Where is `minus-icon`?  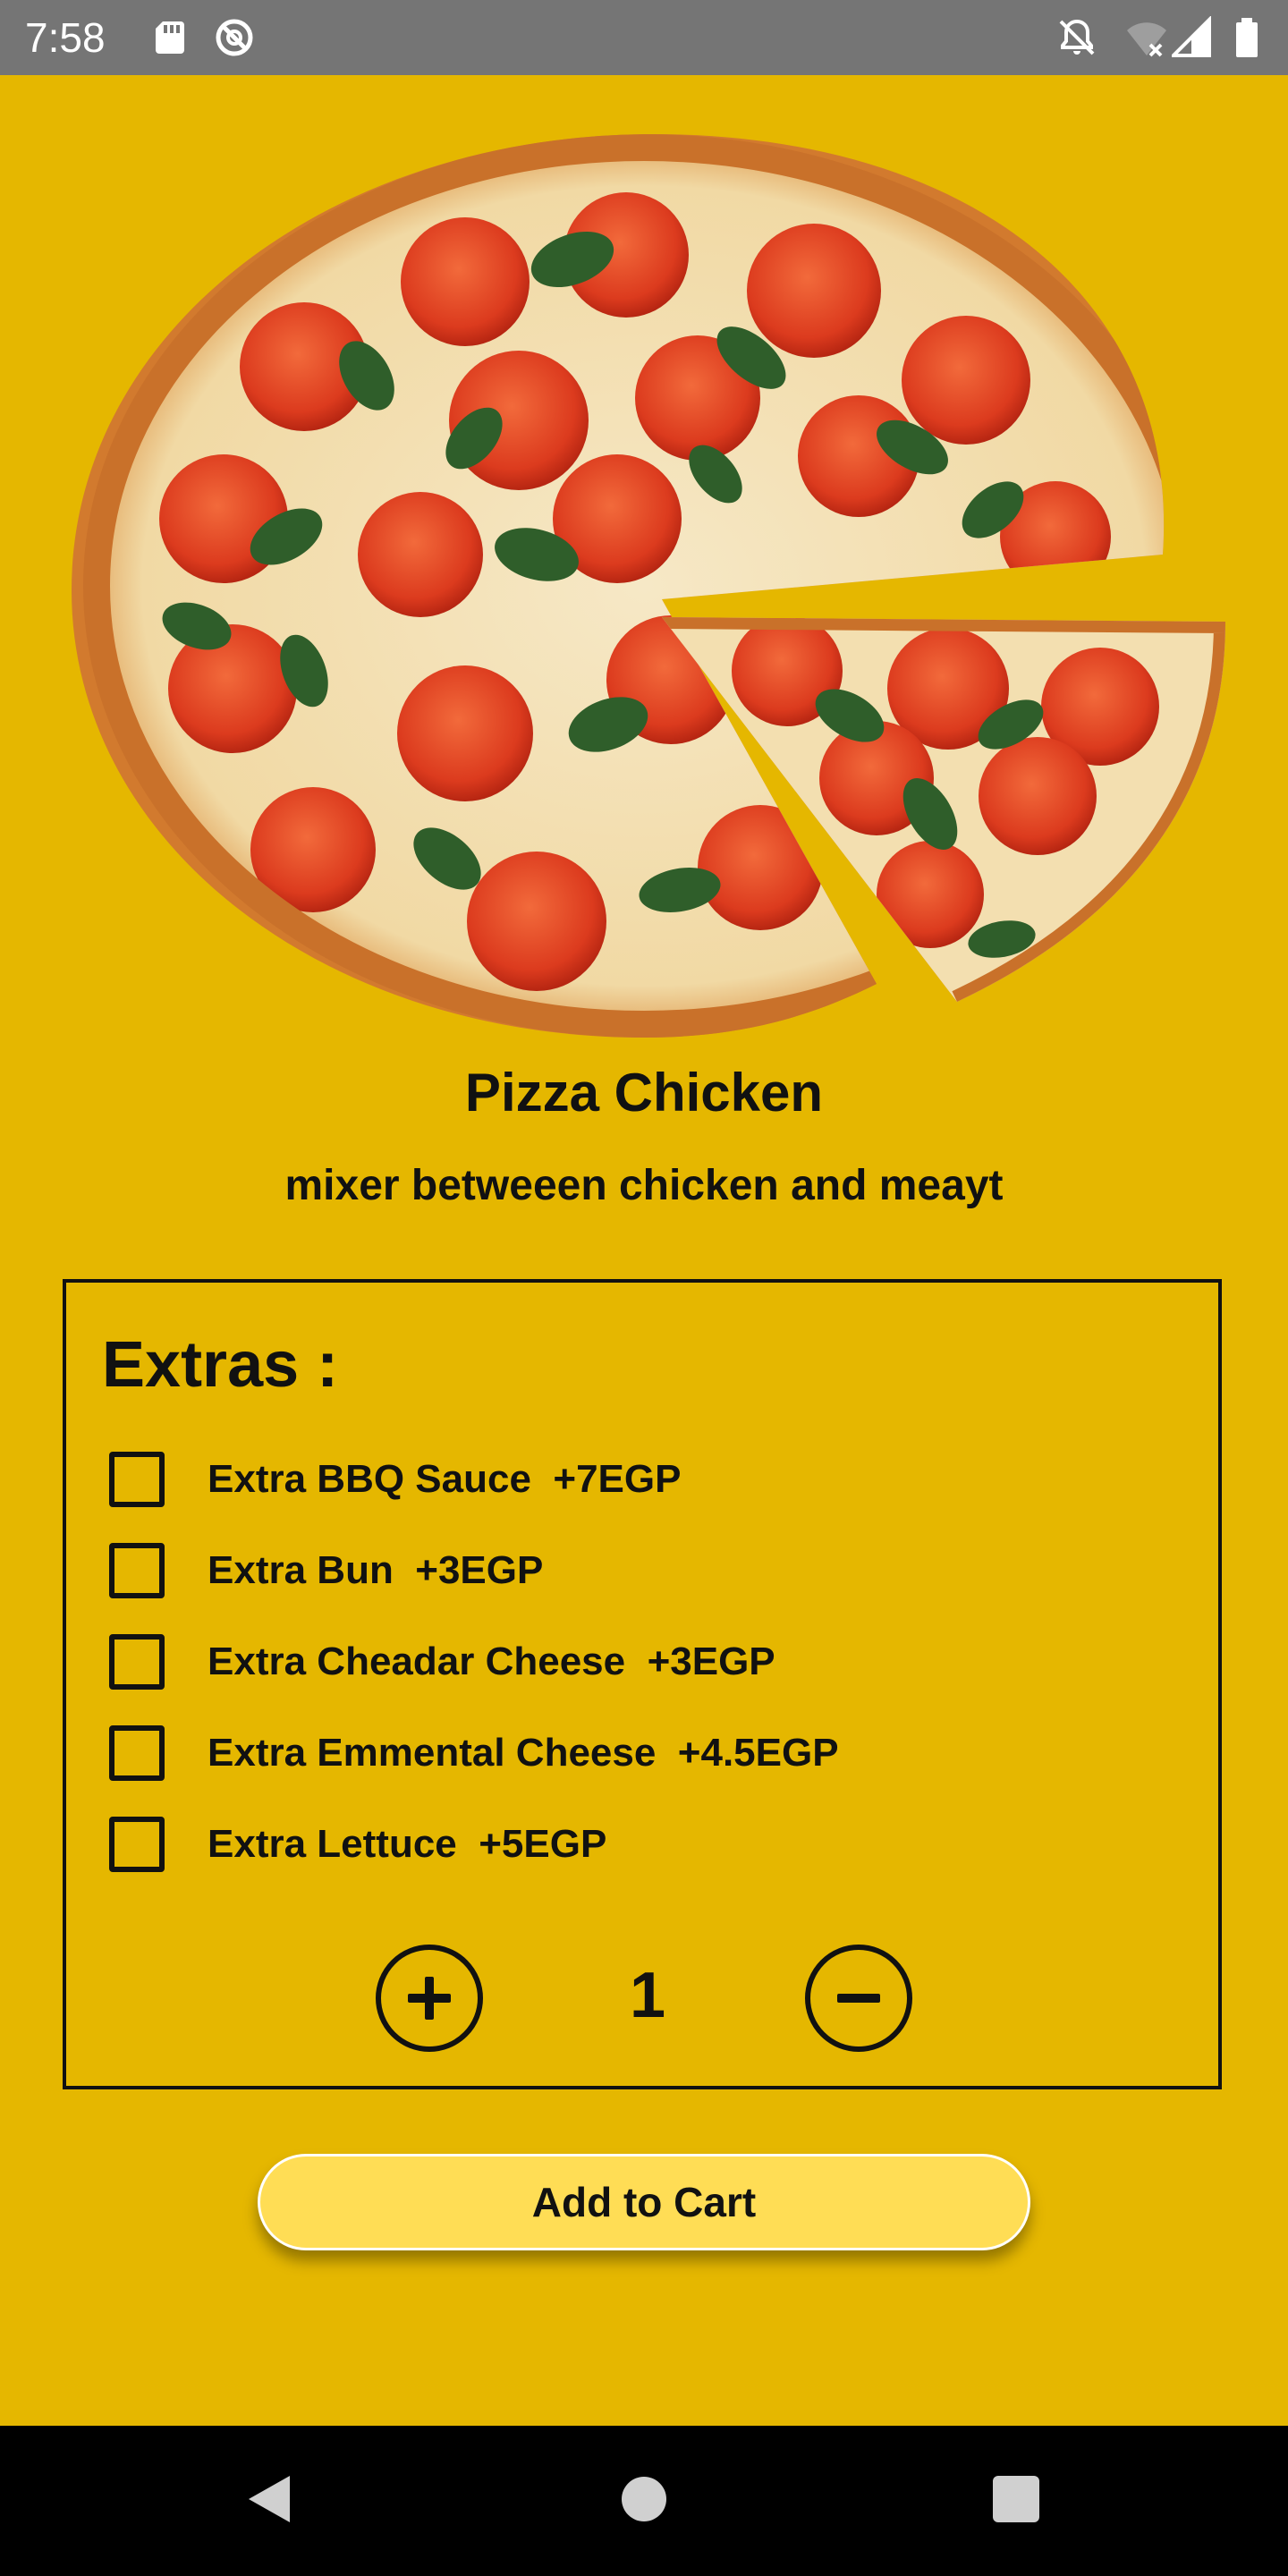 minus-icon is located at coordinates (858, 1998).